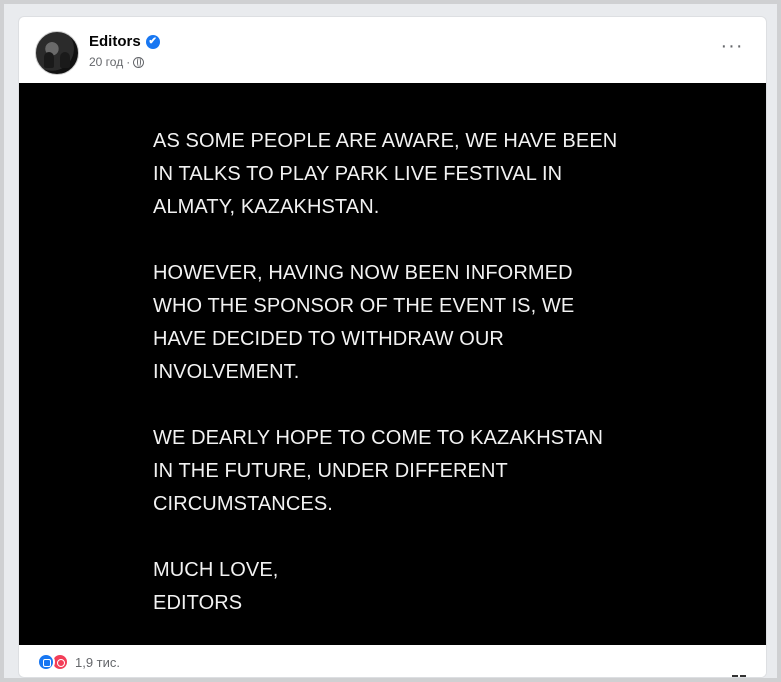  Describe the element at coordinates (216, 570) in the screenshot. I see `statement-line: MUCH LOVE,` at that location.